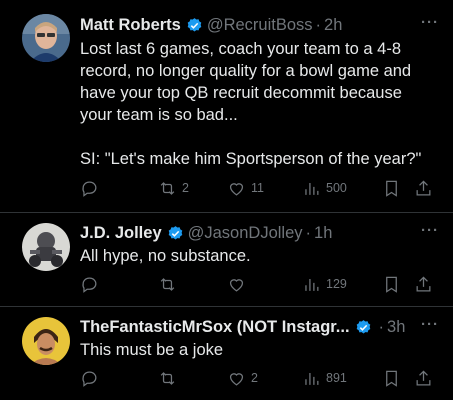  Describe the element at coordinates (152, 350) in the screenshot. I see `tweet-paragraph: This must be a joke` at that location.